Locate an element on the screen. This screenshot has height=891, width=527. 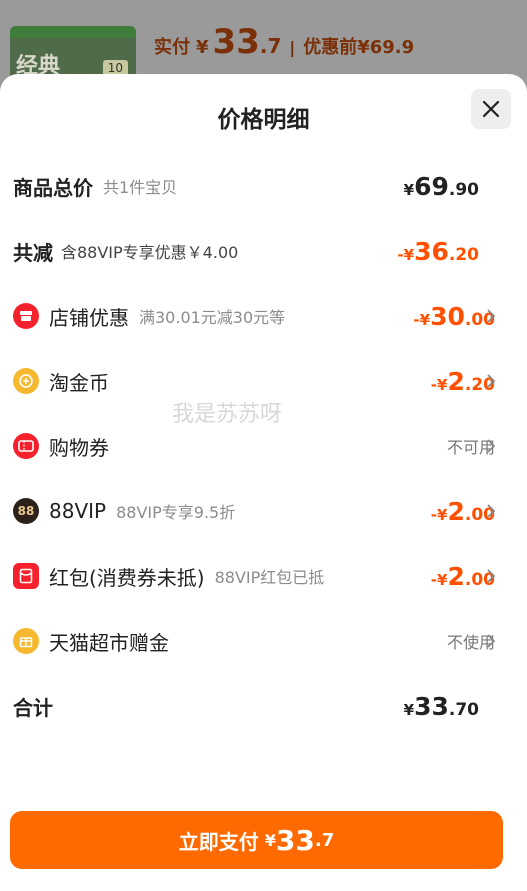
sum-total-price: ¥33.70 is located at coordinates (441, 706).